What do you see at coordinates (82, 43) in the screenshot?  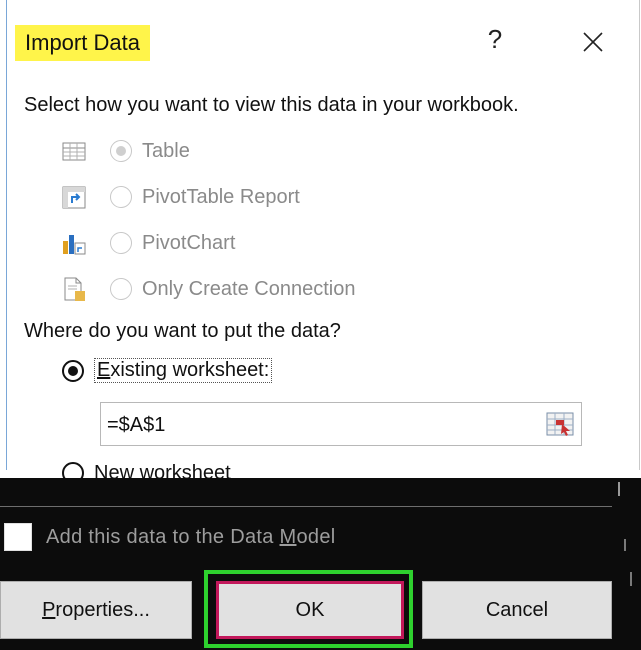 I see `dialog-title: Import Data` at bounding box center [82, 43].